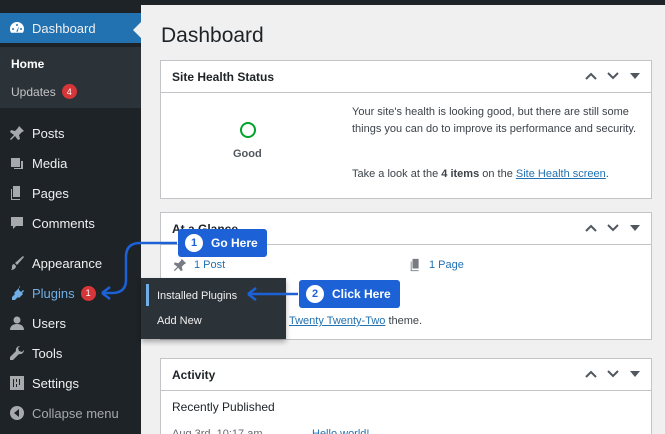  I want to click on health-items-suffix: ., so click(607, 174).